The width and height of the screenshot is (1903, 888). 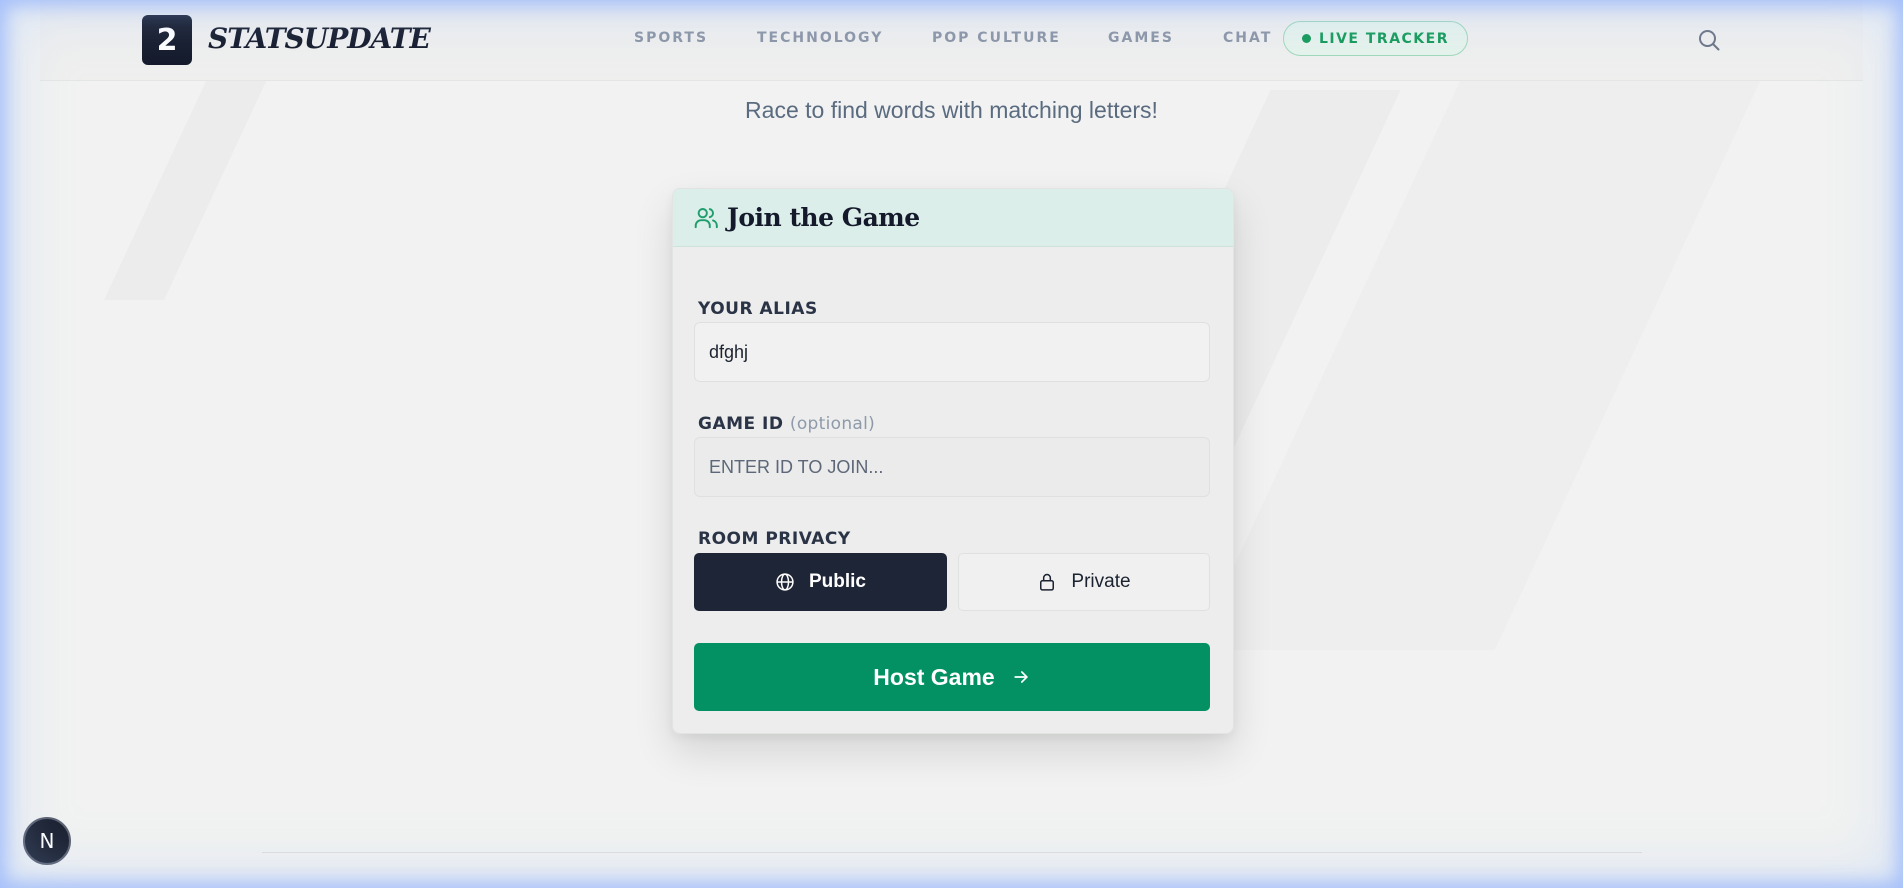 I want to click on logo-text: STATSUPDATE, so click(x=319, y=38).